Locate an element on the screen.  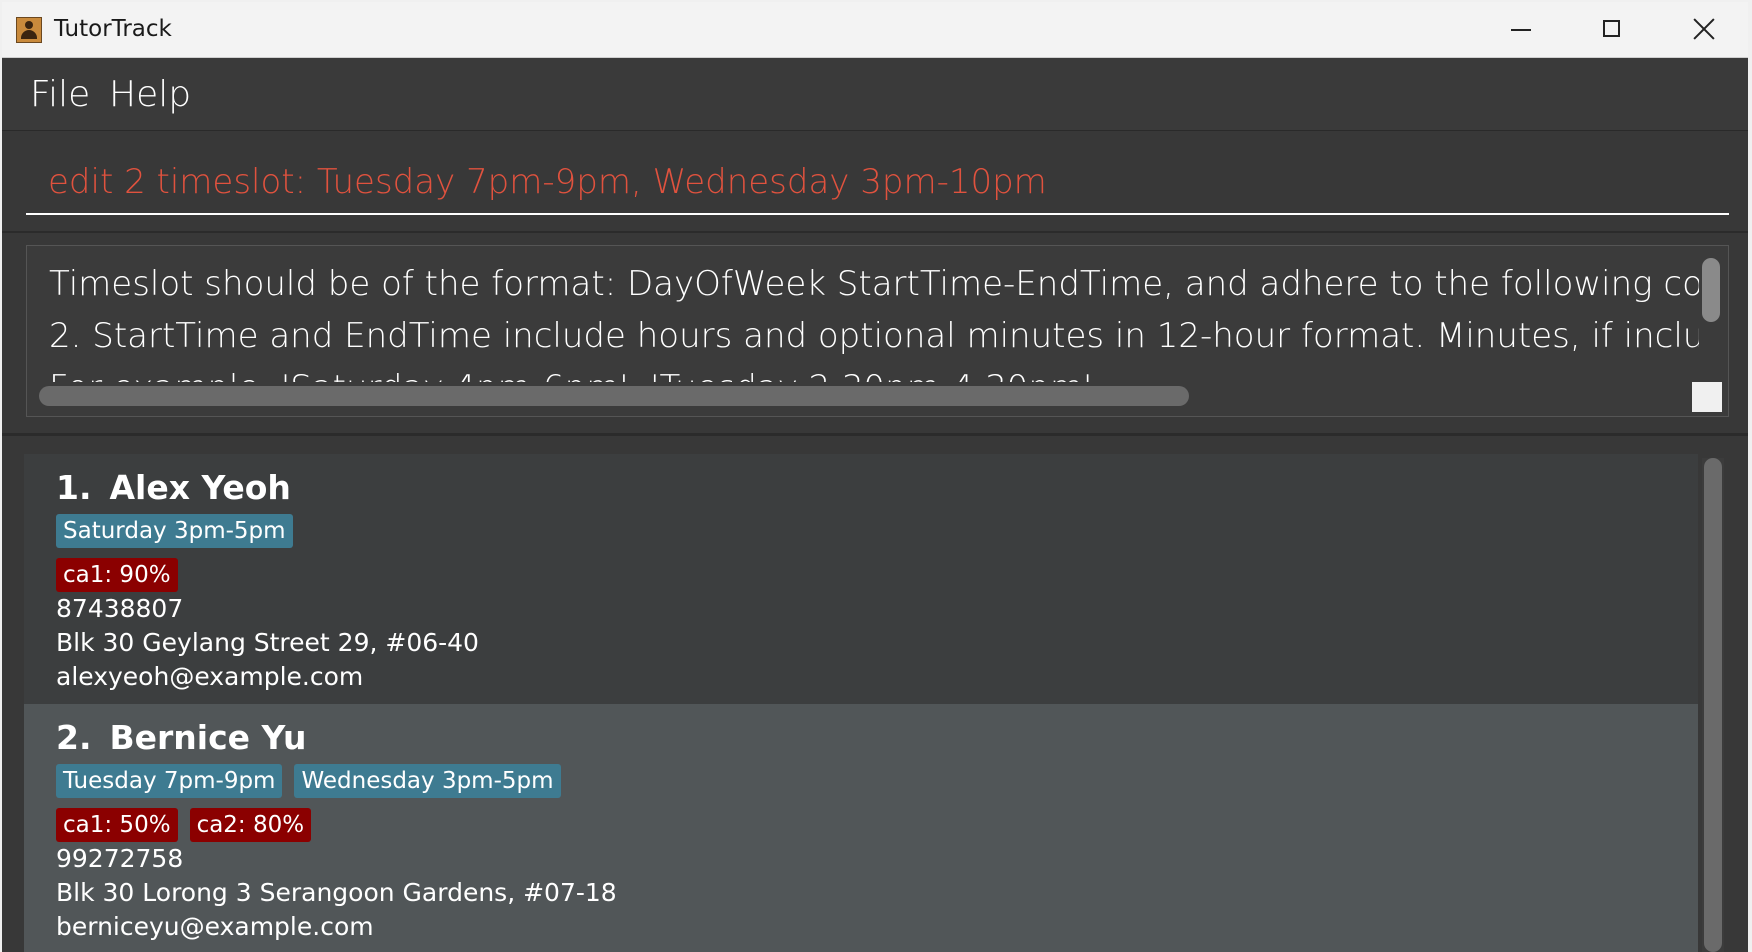
close-button is located at coordinates (1703, 29).